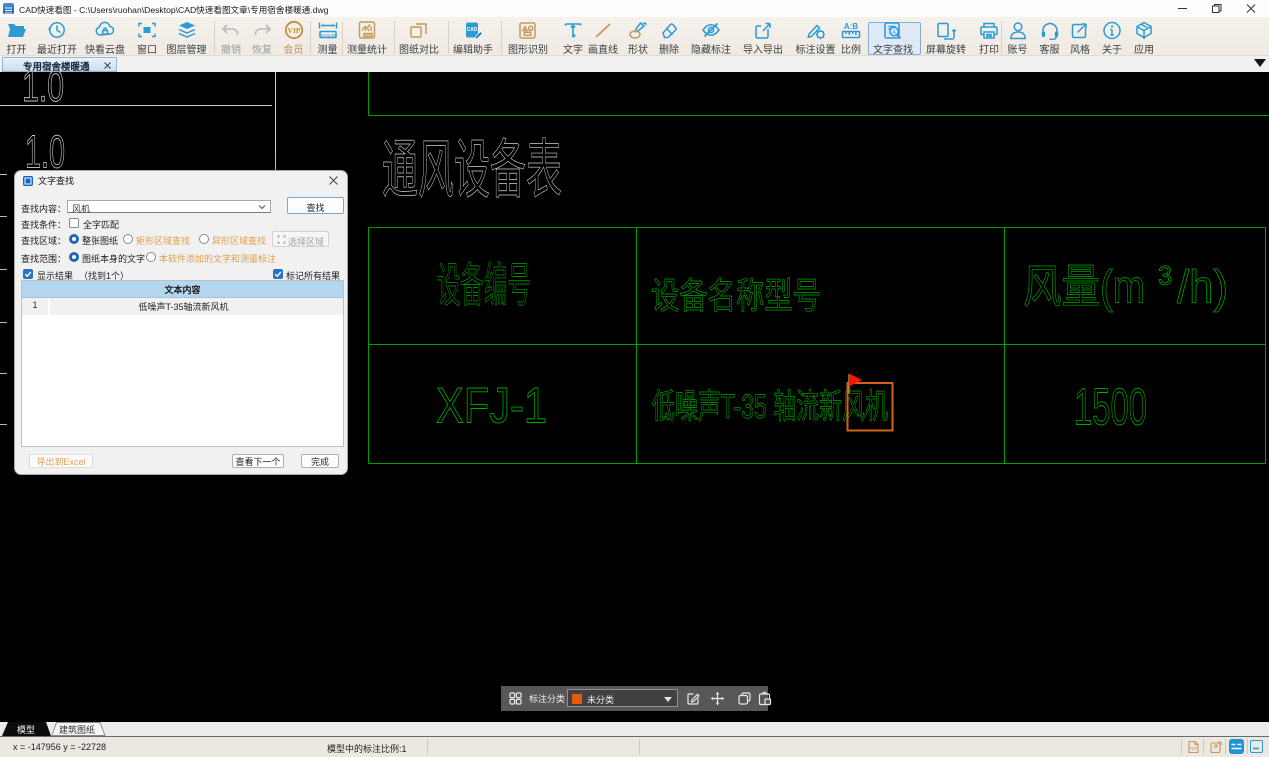 Image resolution: width=1269 pixels, height=757 pixels. Describe the element at coordinates (491, 406) in the screenshot. I see `svg-text: XFJ-1` at that location.